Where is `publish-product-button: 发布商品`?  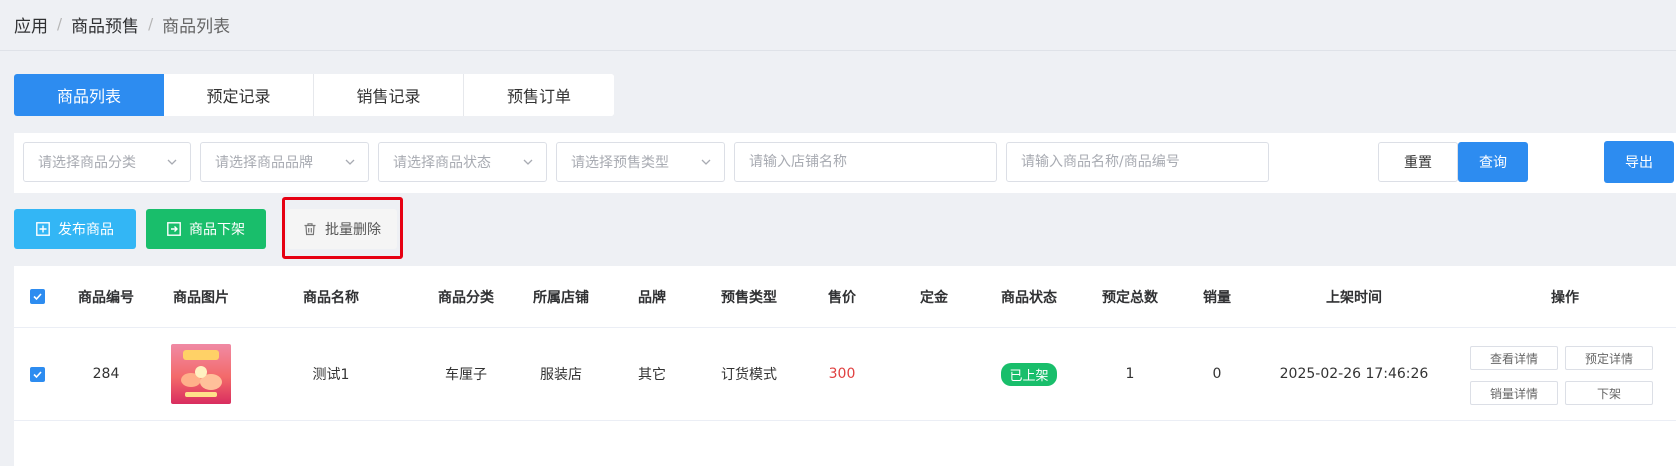
publish-product-button: 发布商品 is located at coordinates (75, 229).